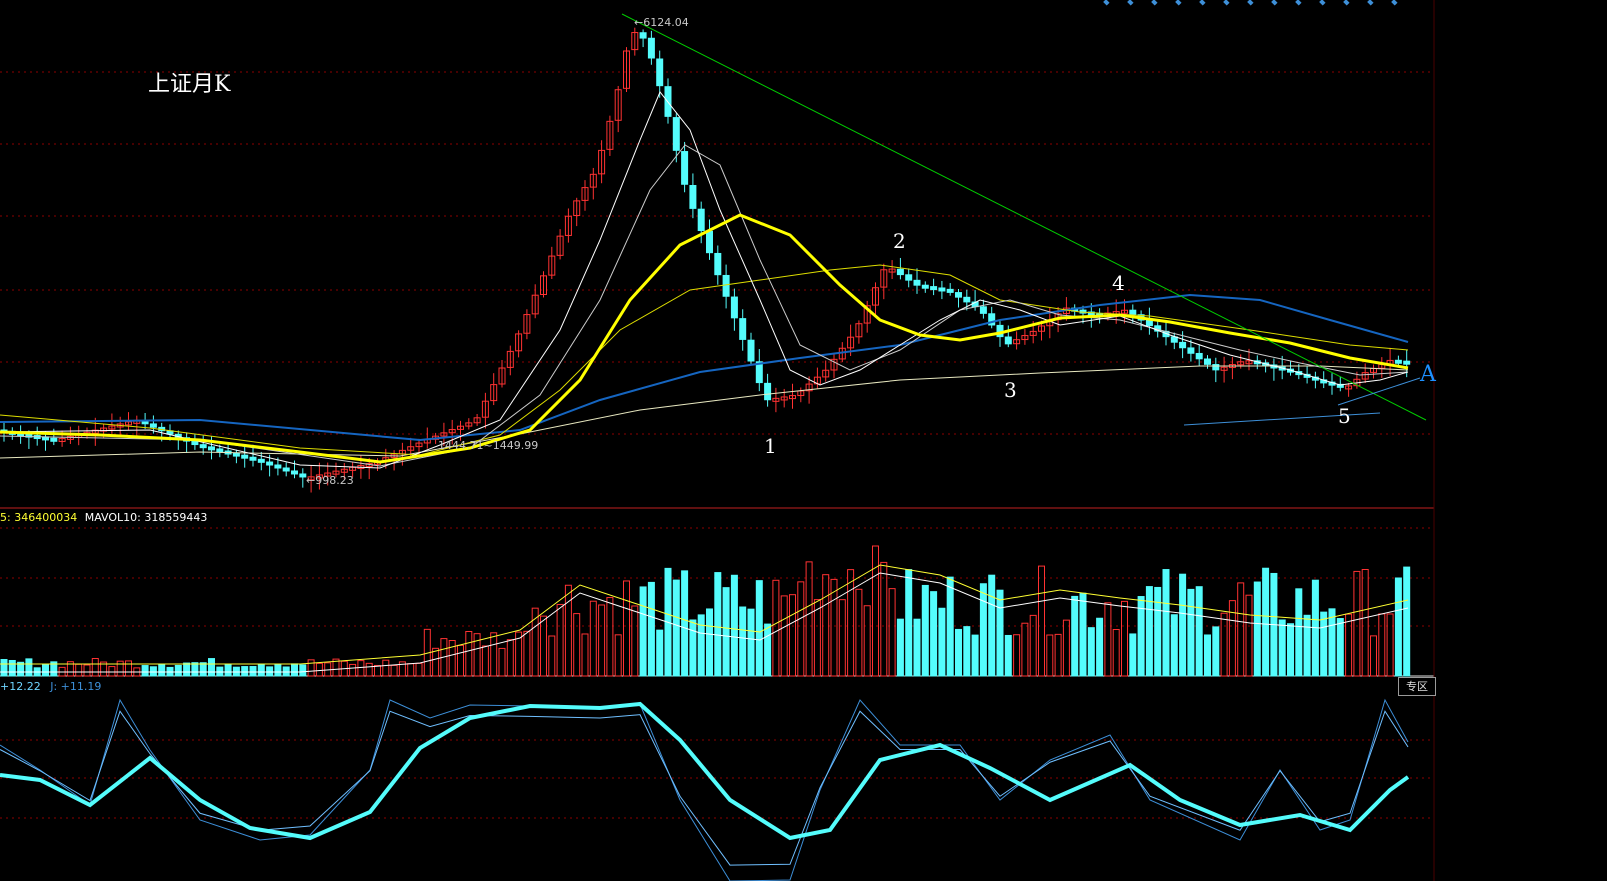 This screenshot has width=1607, height=881. What do you see at coordinates (76, 686) in the screenshot?
I see `kdj-j-value: J: +11.19` at bounding box center [76, 686].